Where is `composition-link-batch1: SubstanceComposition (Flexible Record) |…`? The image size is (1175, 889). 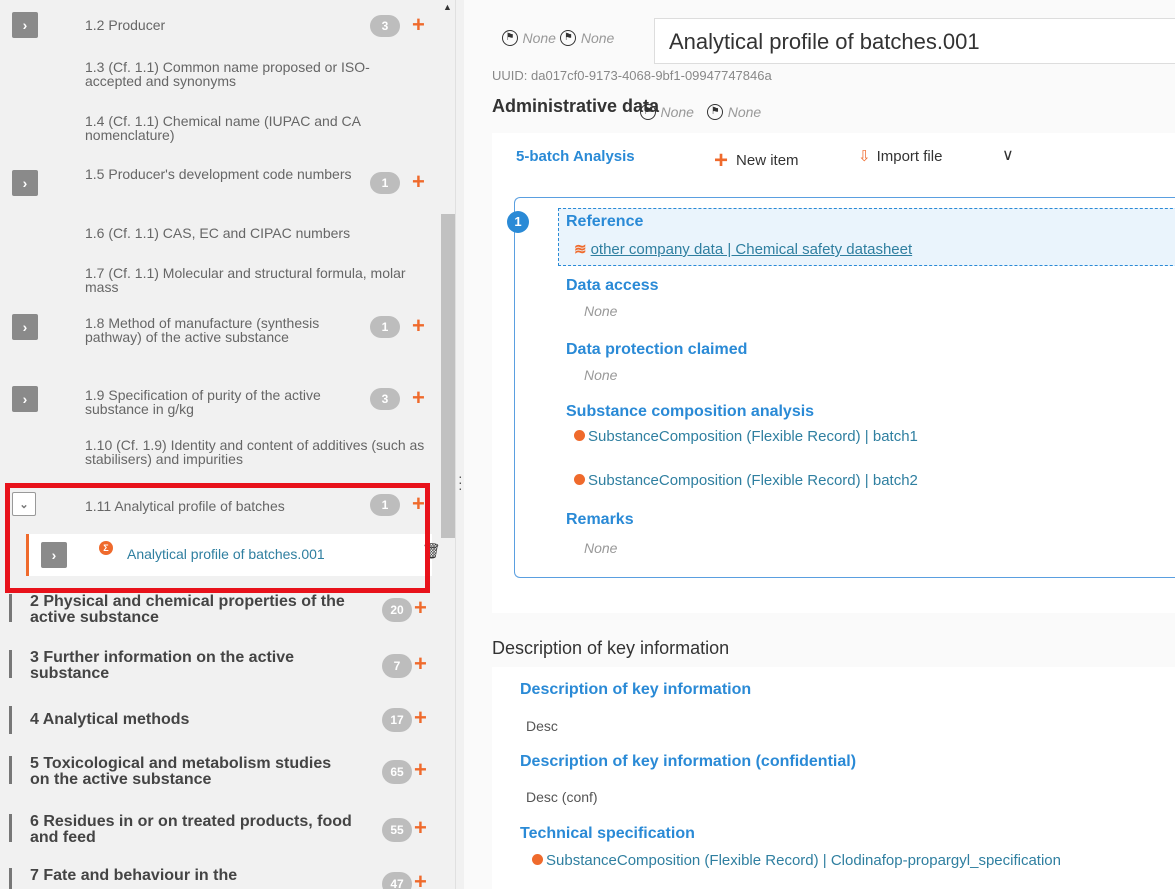 composition-link-batch1: SubstanceComposition (Flexible Record) |… is located at coordinates (746, 436).